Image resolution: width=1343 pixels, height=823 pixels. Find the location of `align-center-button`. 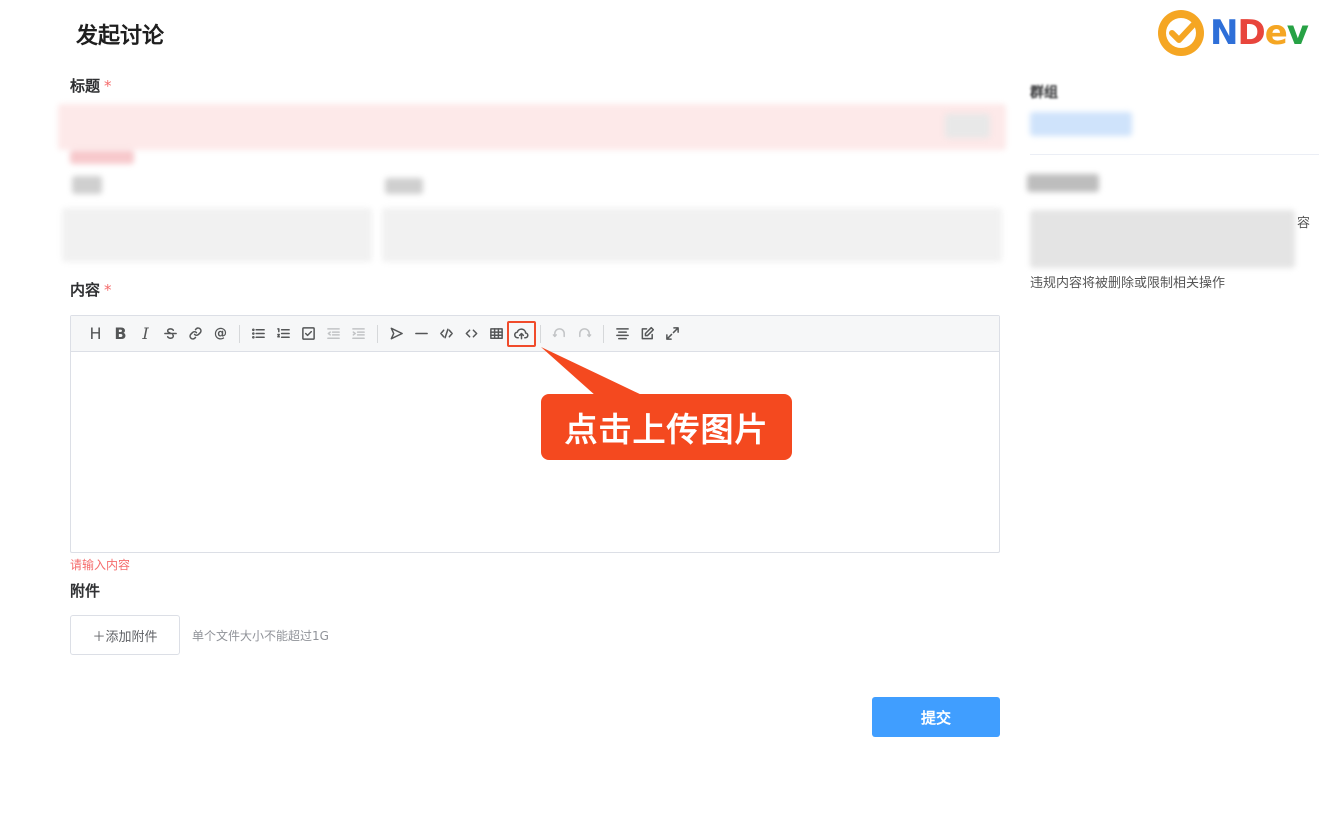

align-center-button is located at coordinates (622, 334).